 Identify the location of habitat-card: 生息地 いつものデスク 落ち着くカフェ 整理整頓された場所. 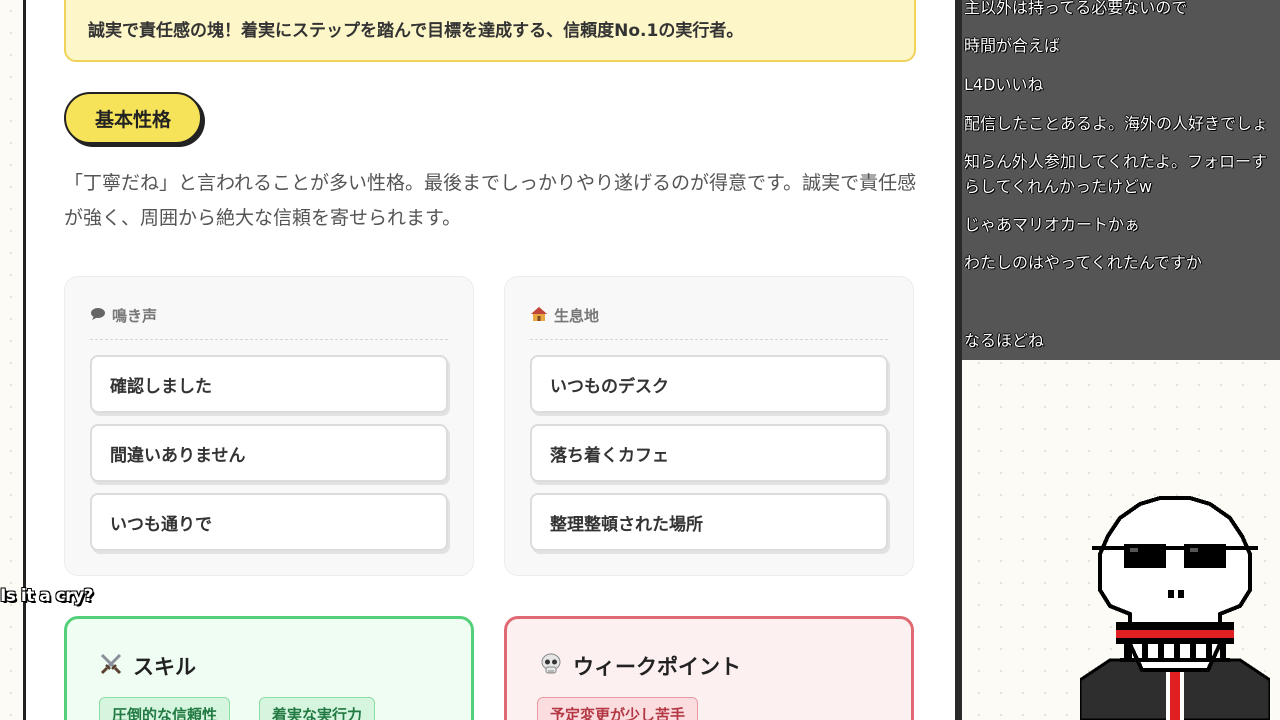
(709, 426).